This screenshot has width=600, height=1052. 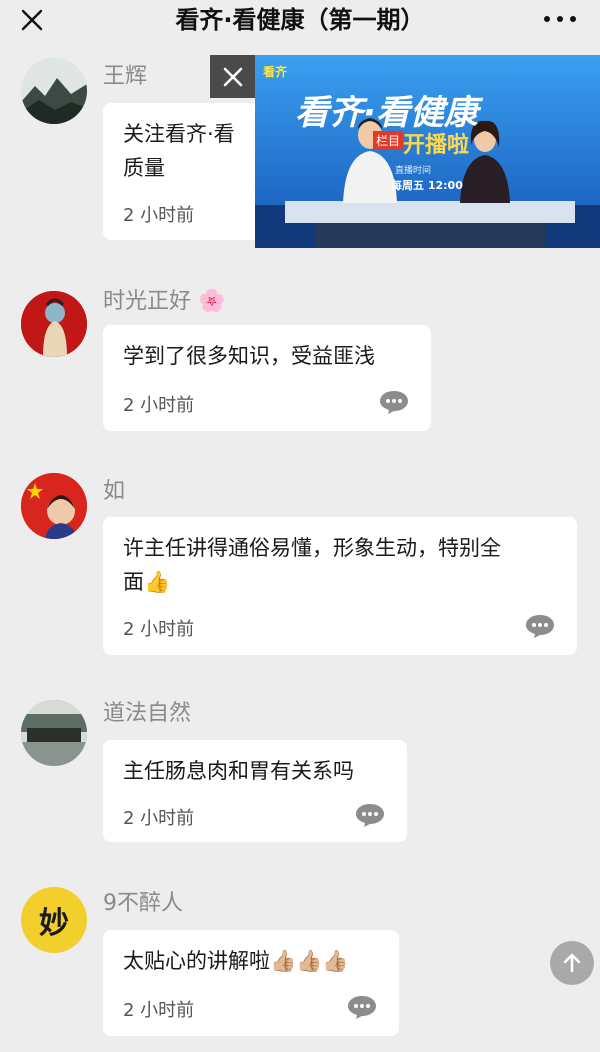 What do you see at coordinates (300, 20) in the screenshot?
I see `page-title: 看齐·看健康（第一期）` at bounding box center [300, 20].